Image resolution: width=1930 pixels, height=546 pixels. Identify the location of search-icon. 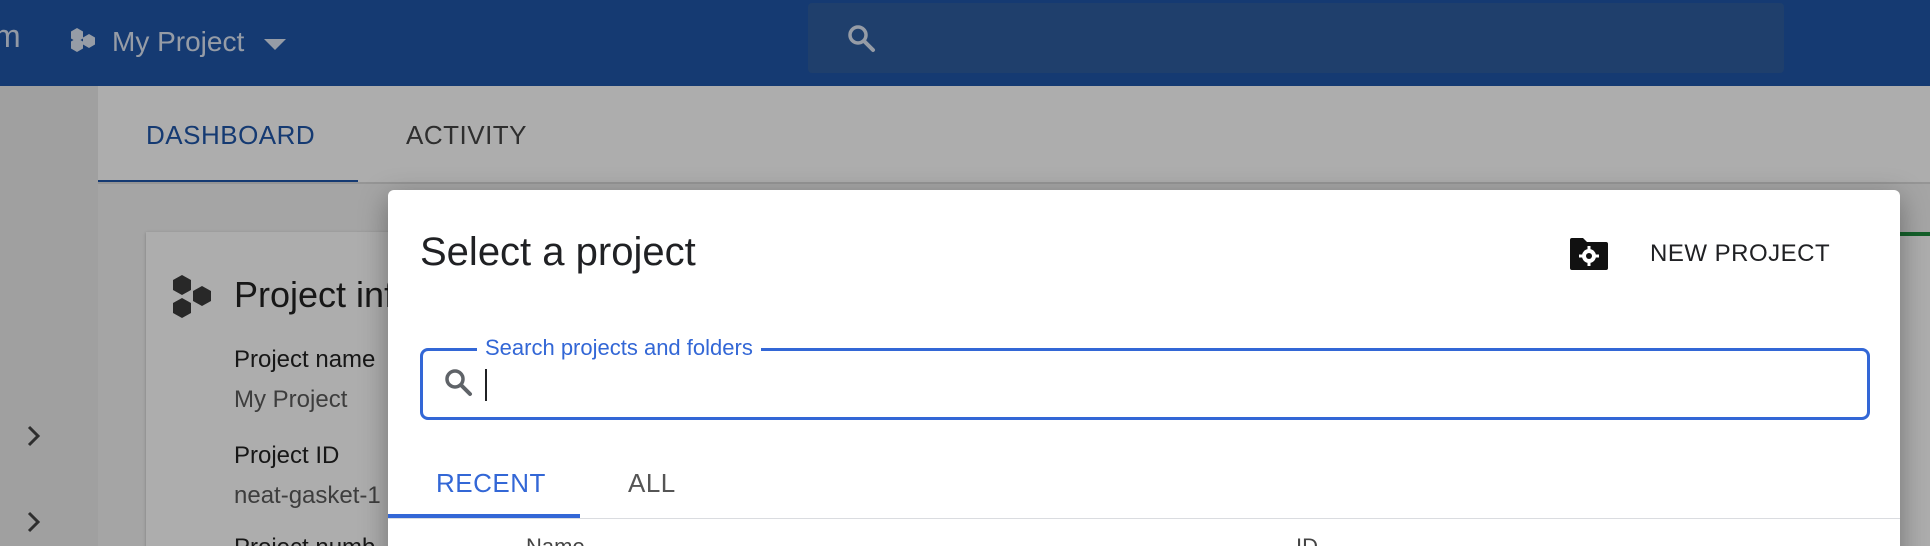
(458, 384).